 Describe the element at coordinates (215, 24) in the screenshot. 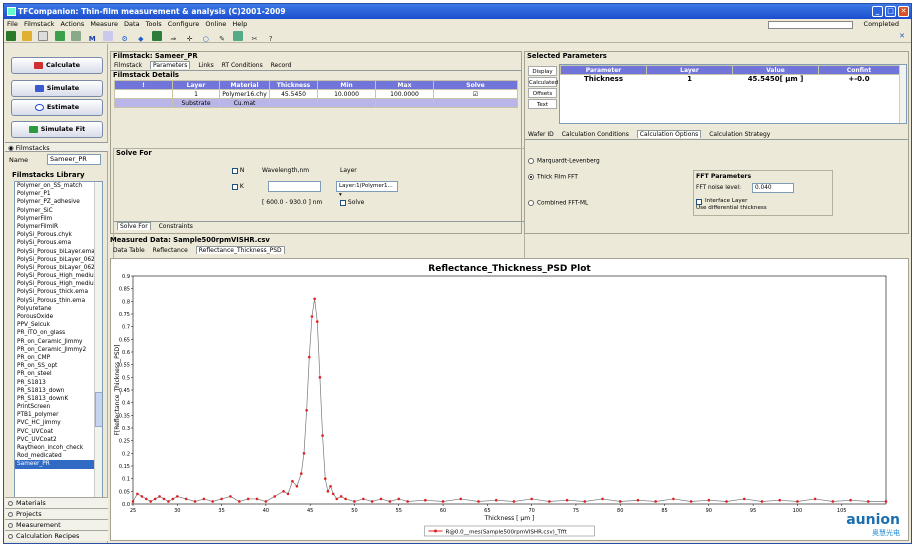

I see `menu-online: Online` at that location.